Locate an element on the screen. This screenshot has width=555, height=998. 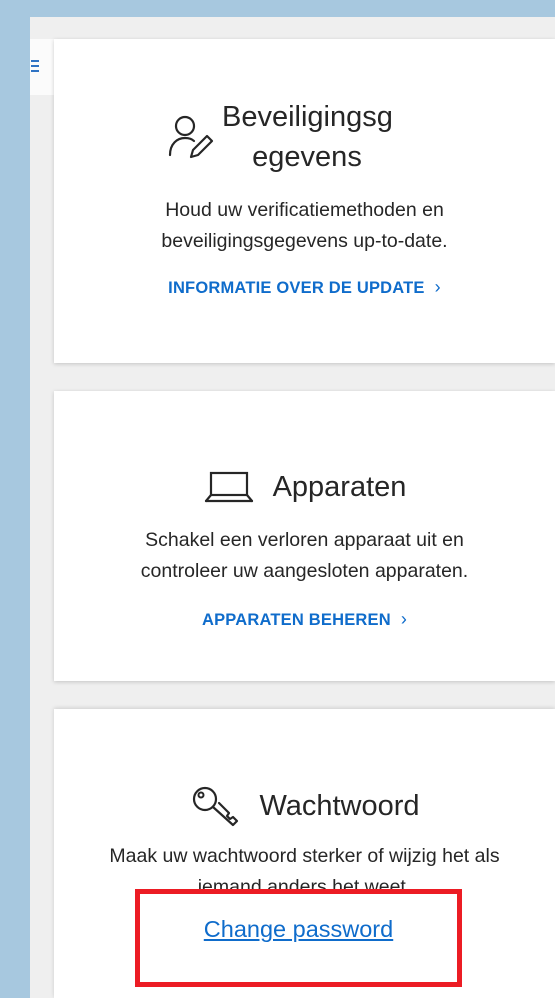
laptop-icon is located at coordinates (228, 487).